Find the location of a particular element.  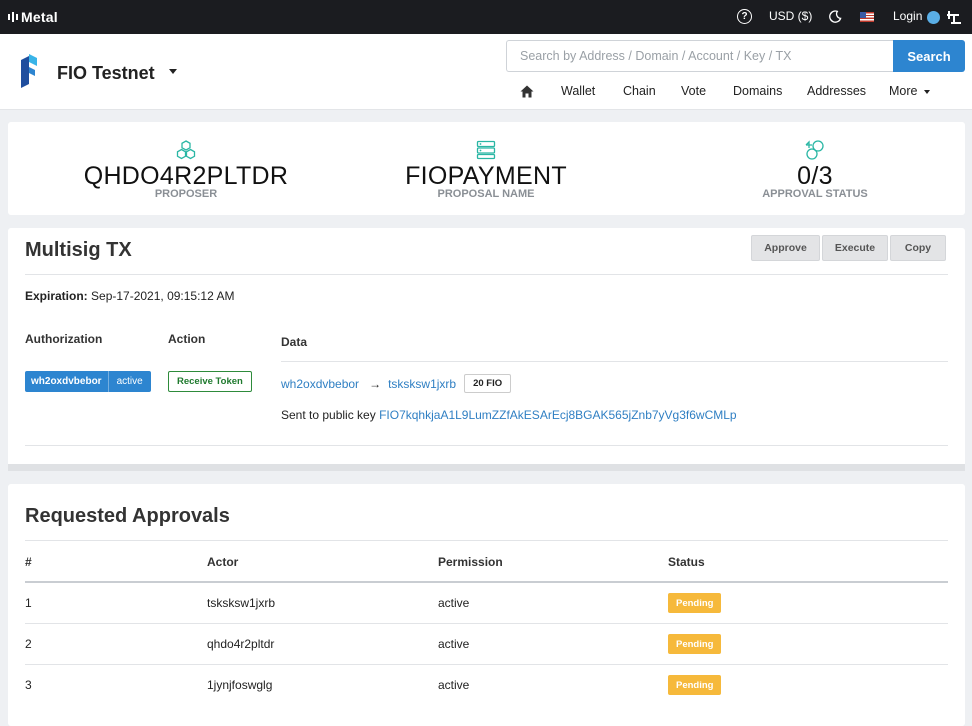

currency-exchange-icon is located at coordinates (814, 150).